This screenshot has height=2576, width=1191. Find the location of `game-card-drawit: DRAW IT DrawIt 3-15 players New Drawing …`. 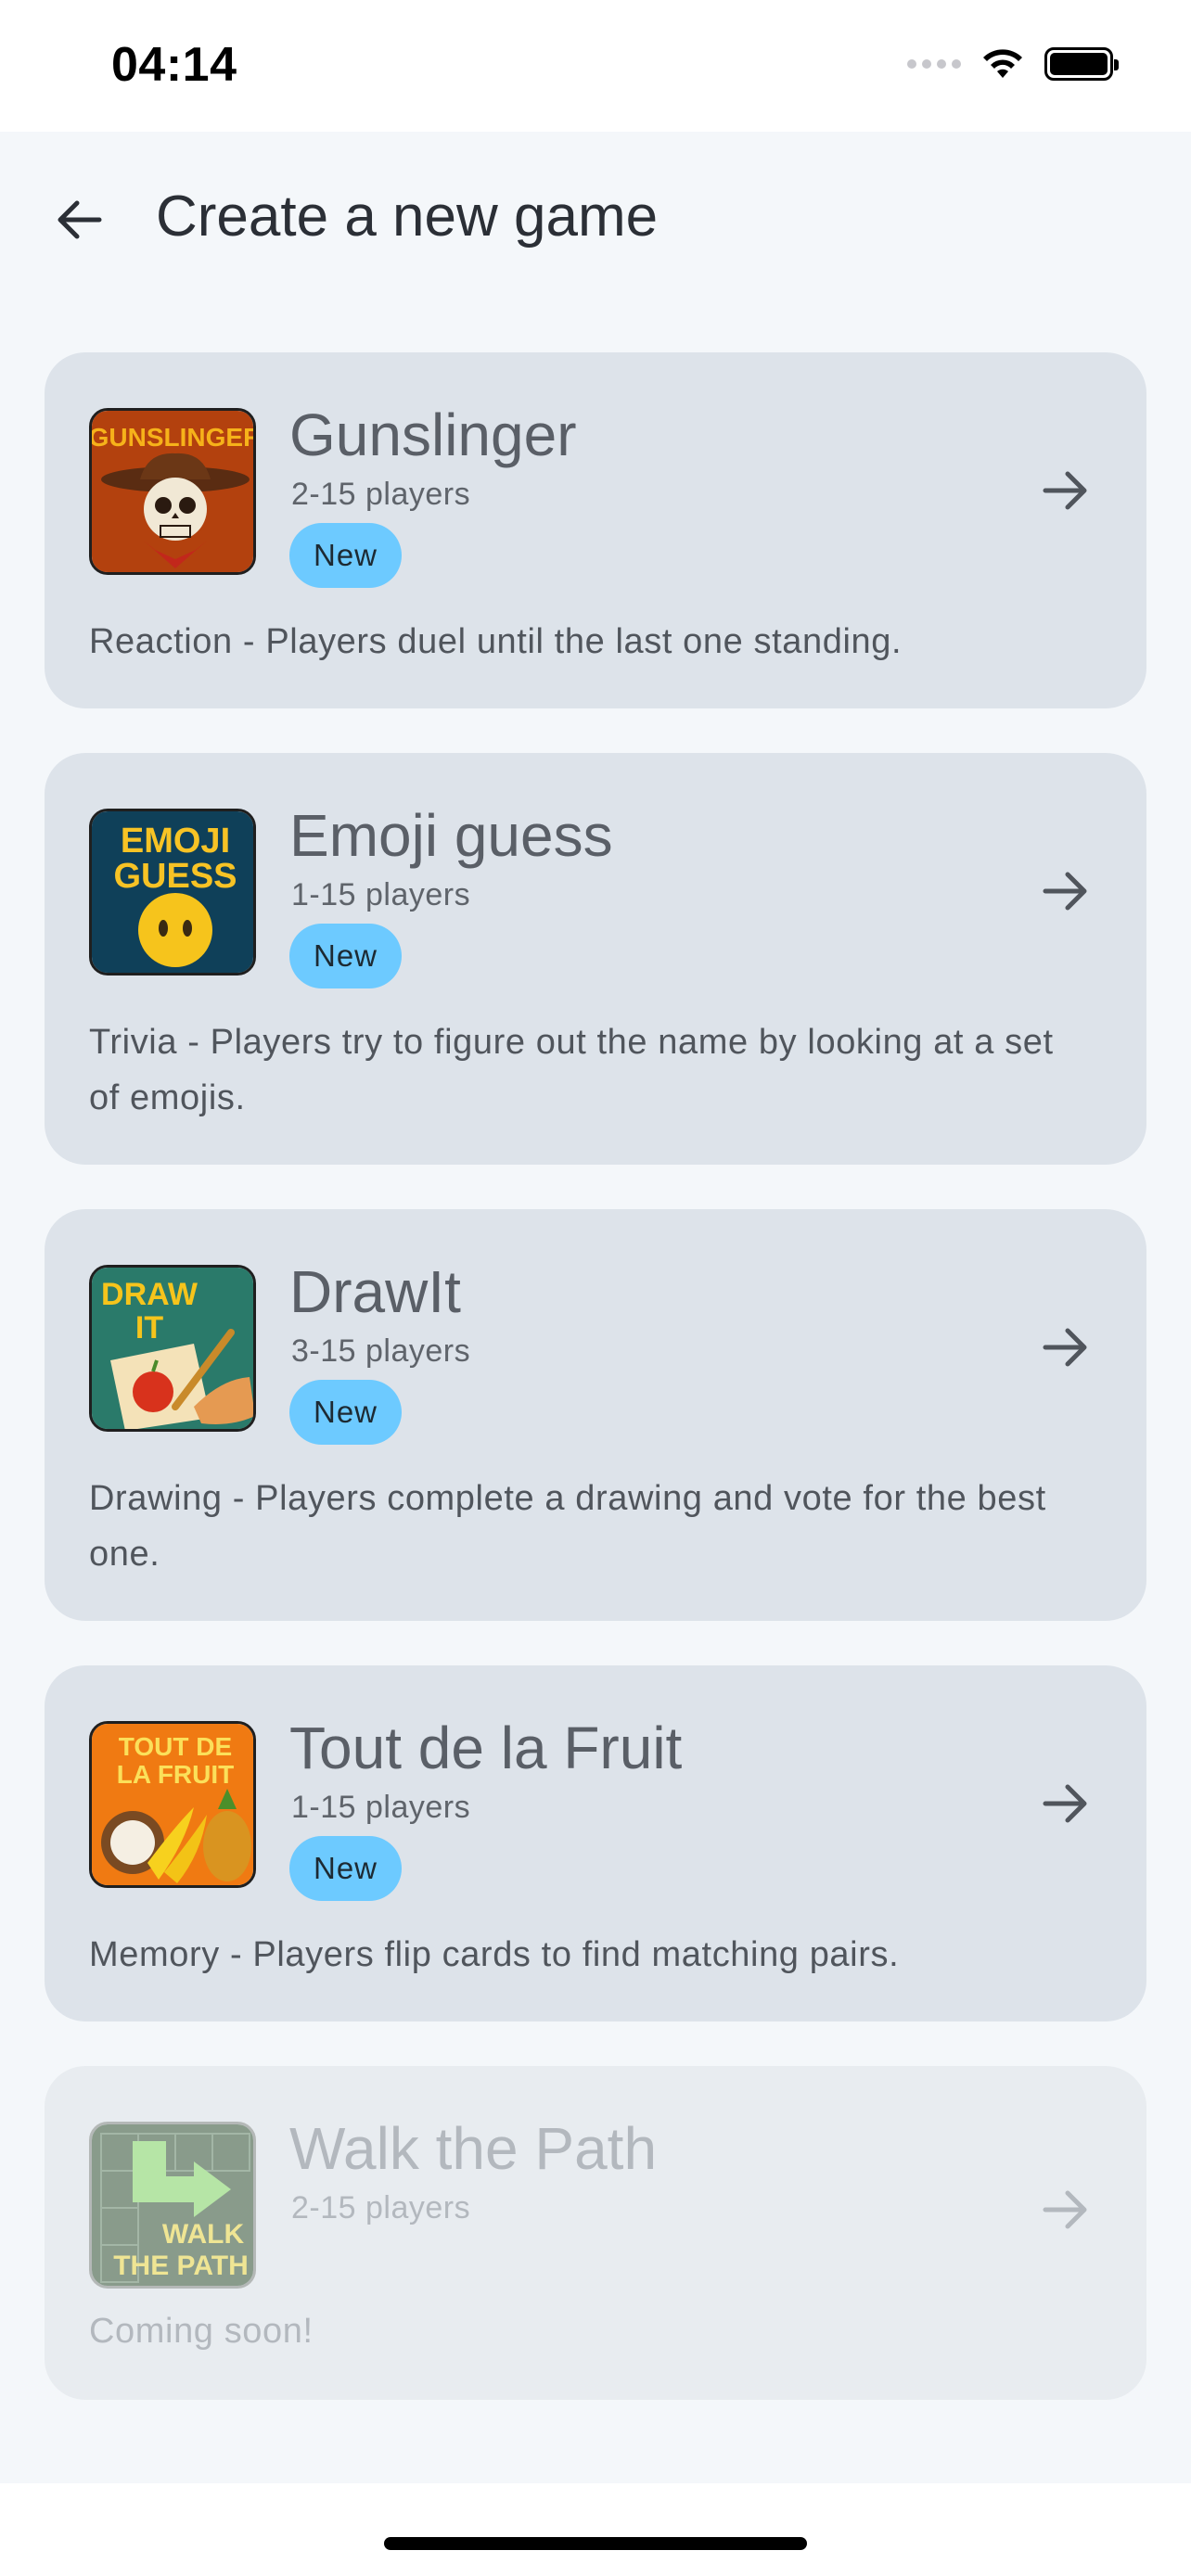

game-card-drawit: DRAW IT DrawIt 3-15 players New Drawing … is located at coordinates (595, 1415).